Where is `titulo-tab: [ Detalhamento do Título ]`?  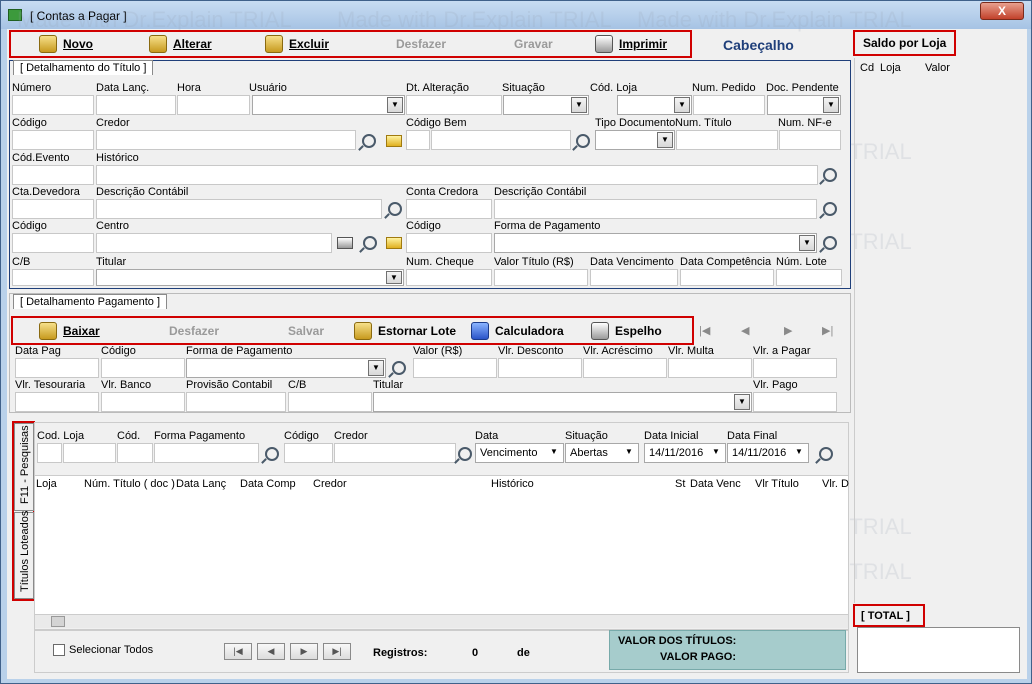 titulo-tab: [ Detalhamento do Título ] is located at coordinates (83, 67).